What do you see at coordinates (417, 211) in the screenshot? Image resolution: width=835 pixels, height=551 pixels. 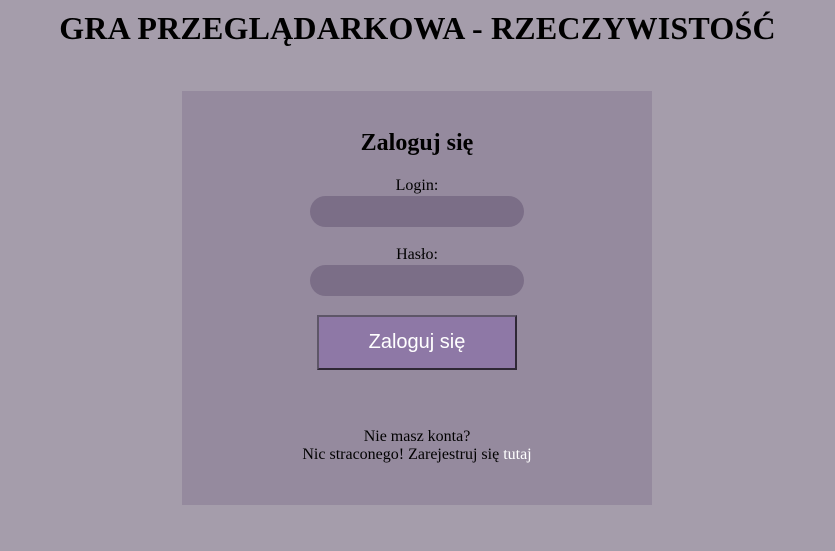 I see `login-input` at bounding box center [417, 211].